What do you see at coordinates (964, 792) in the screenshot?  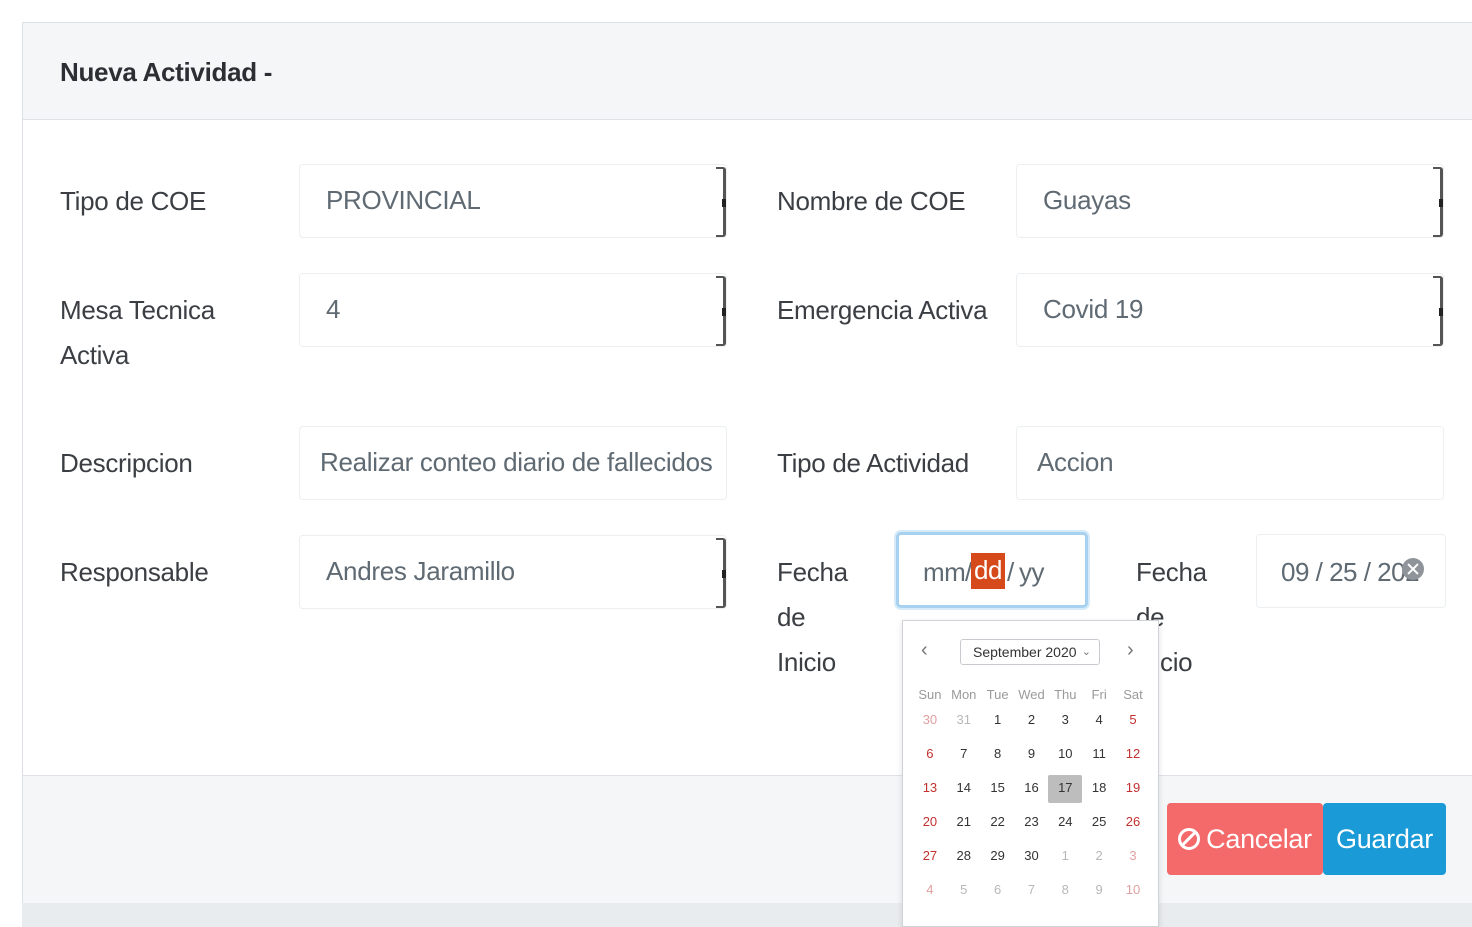 I see `calendar-day: 14` at bounding box center [964, 792].